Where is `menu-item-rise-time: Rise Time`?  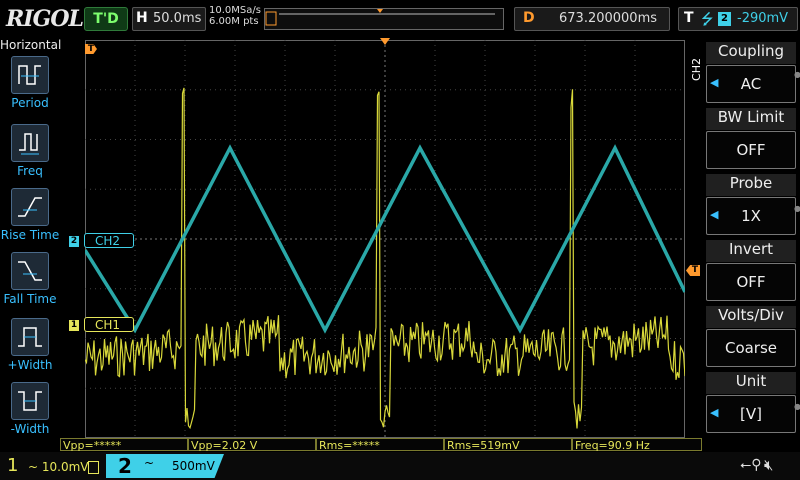
menu-item-rise-time: Rise Time is located at coordinates (30, 220).